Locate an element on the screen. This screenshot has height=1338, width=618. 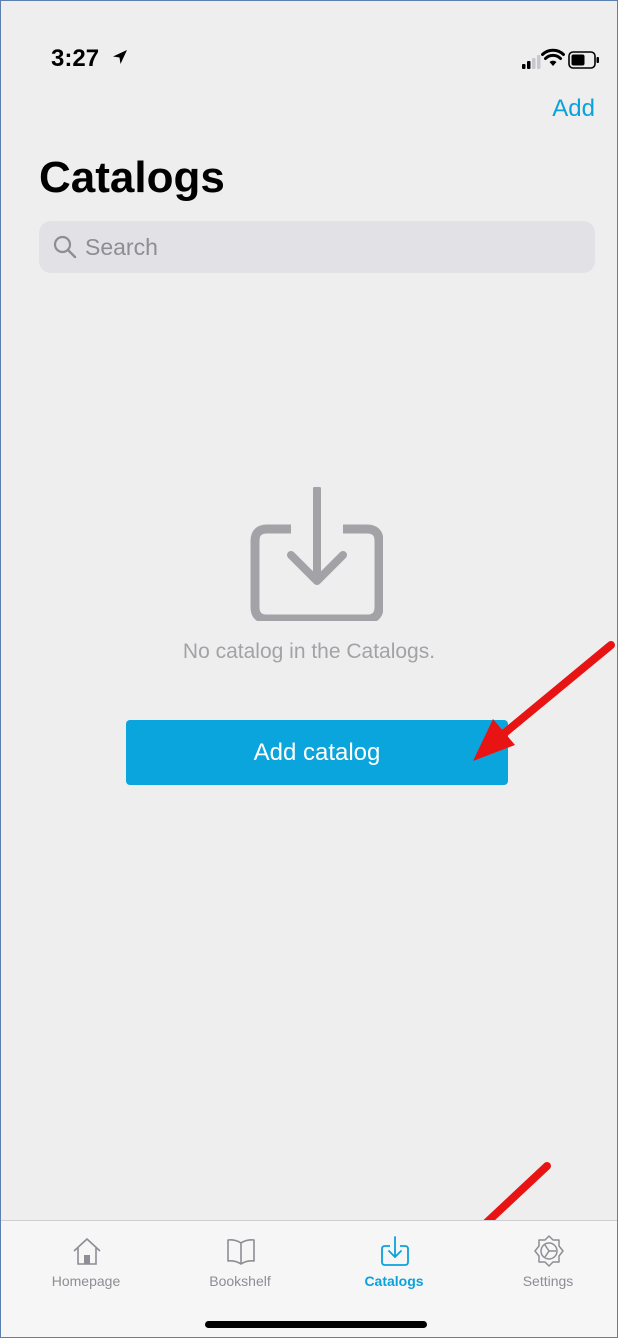
search-icon is located at coordinates (65, 247).